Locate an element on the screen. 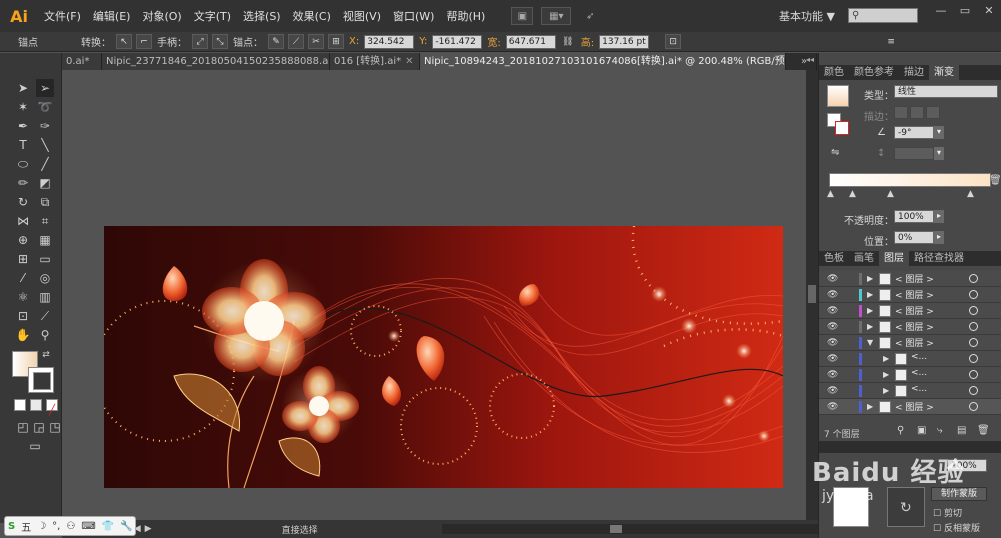 The image size is (1001, 538). type-tool: T is located at coordinates (23, 145).